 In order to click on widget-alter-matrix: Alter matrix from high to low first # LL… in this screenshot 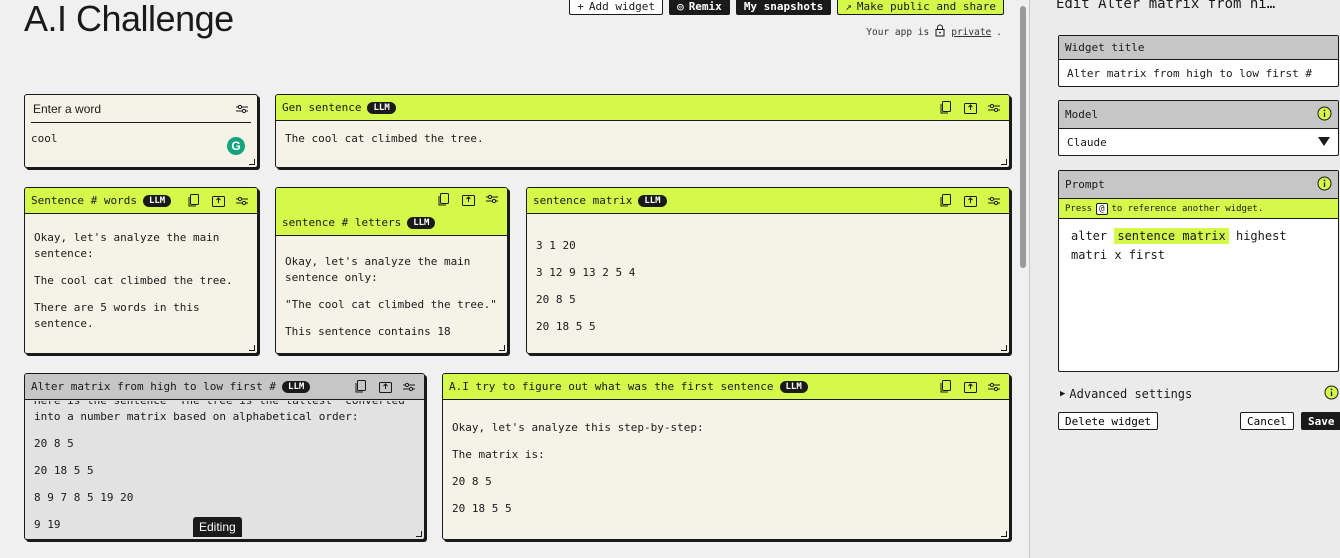, I will do `click(224, 456)`.